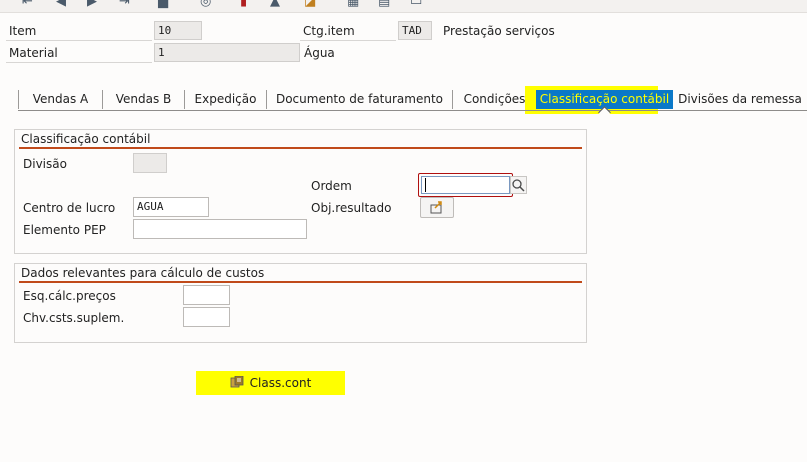 This screenshot has height=462, width=807. I want to click on ordem-search-button, so click(518, 185).